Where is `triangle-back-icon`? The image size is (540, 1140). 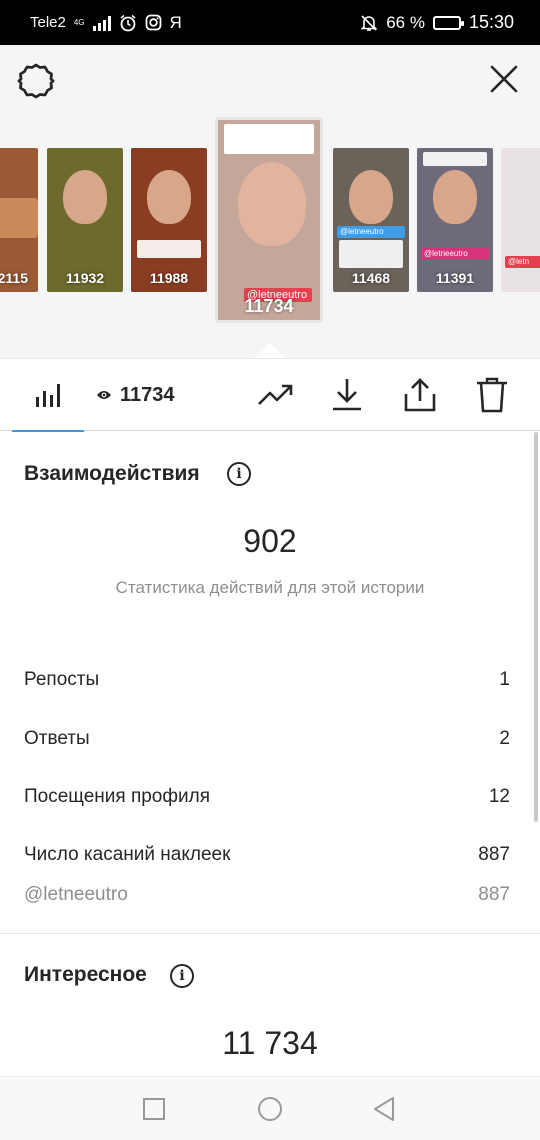 triangle-back-icon is located at coordinates (384, 1109).